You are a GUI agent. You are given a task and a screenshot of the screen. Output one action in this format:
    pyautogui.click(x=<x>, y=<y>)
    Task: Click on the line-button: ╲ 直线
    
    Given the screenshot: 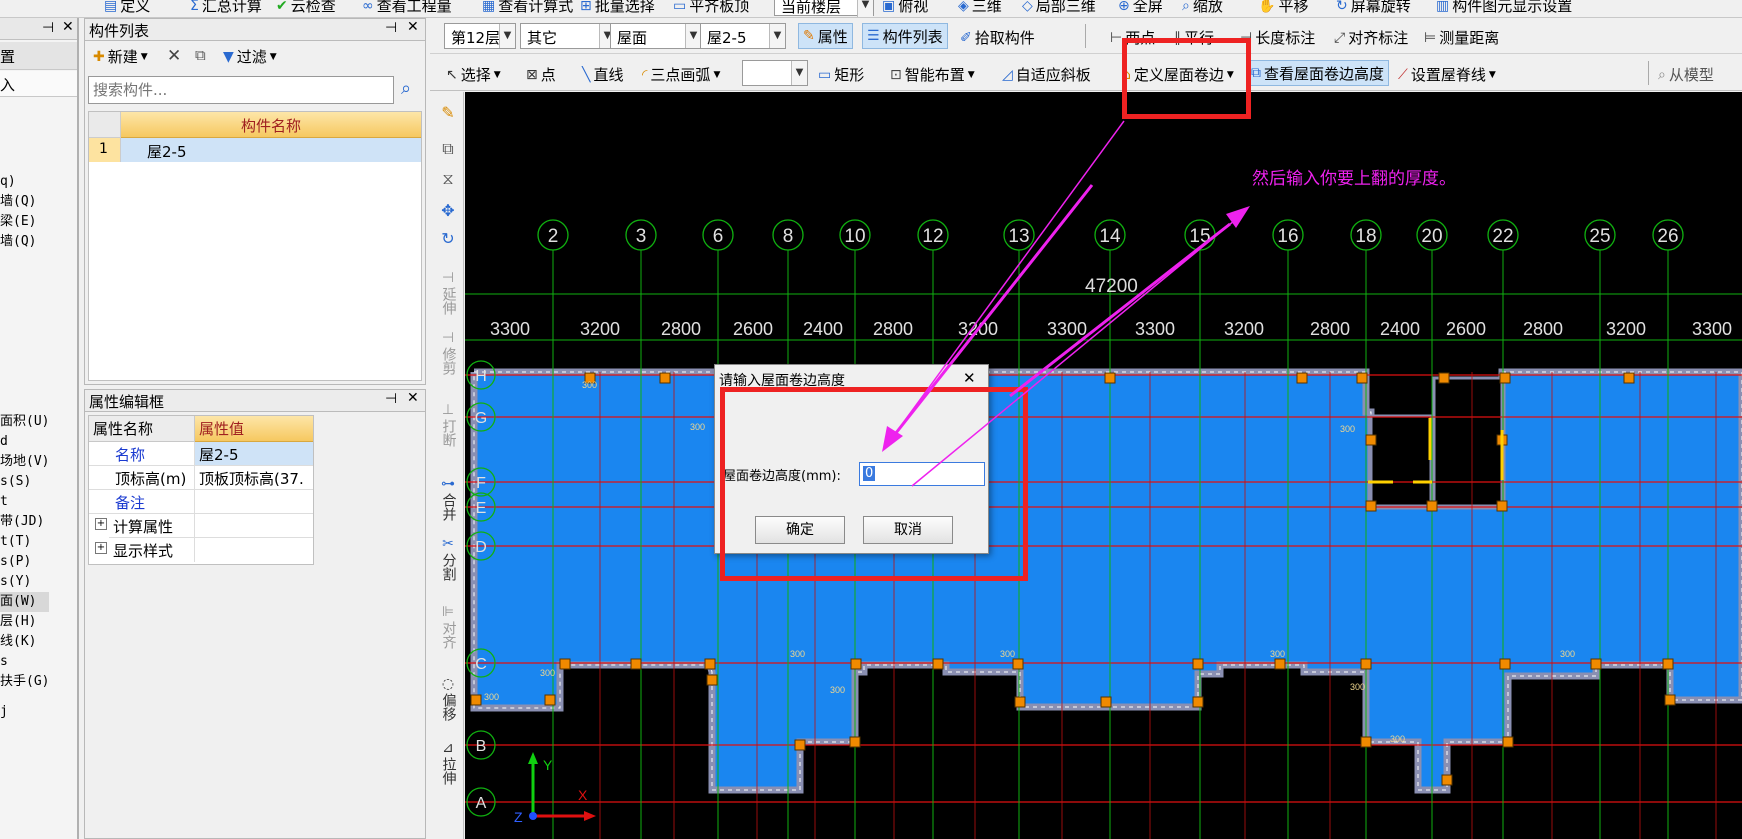 What is the action you would take?
    pyautogui.click(x=602, y=74)
    